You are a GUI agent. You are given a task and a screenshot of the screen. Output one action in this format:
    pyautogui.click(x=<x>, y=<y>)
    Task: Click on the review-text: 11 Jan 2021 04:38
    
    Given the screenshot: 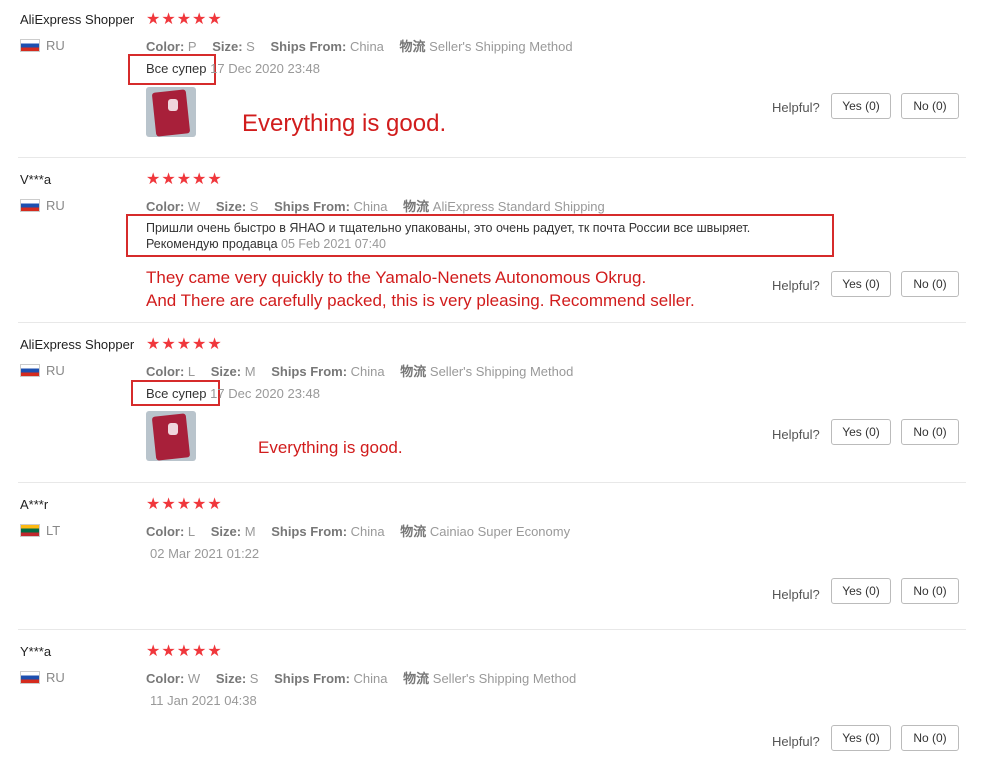 What is the action you would take?
    pyautogui.click(x=203, y=700)
    